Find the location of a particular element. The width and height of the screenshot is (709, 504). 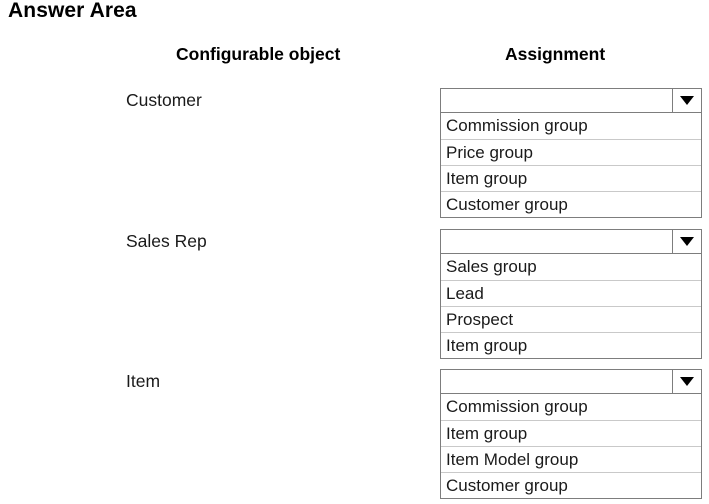

assignment-dropdown-sales-rep: Sales group Lead Prospect Item group is located at coordinates (571, 294).